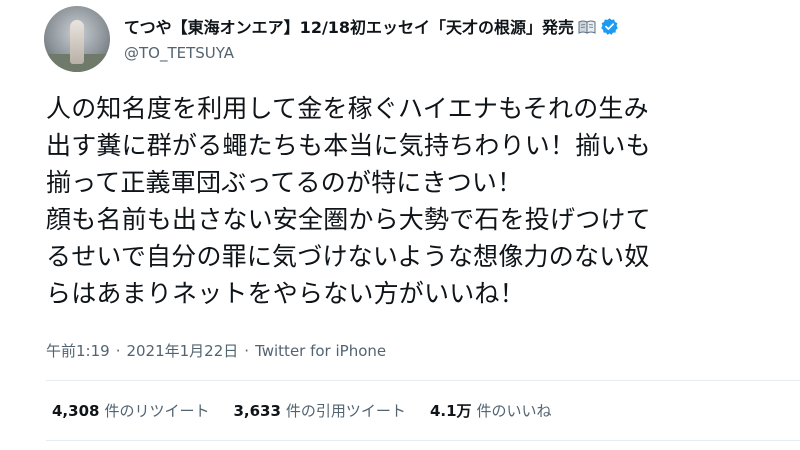  What do you see at coordinates (320, 351) in the screenshot?
I see `tweet-source: Twitter for iPhone` at bounding box center [320, 351].